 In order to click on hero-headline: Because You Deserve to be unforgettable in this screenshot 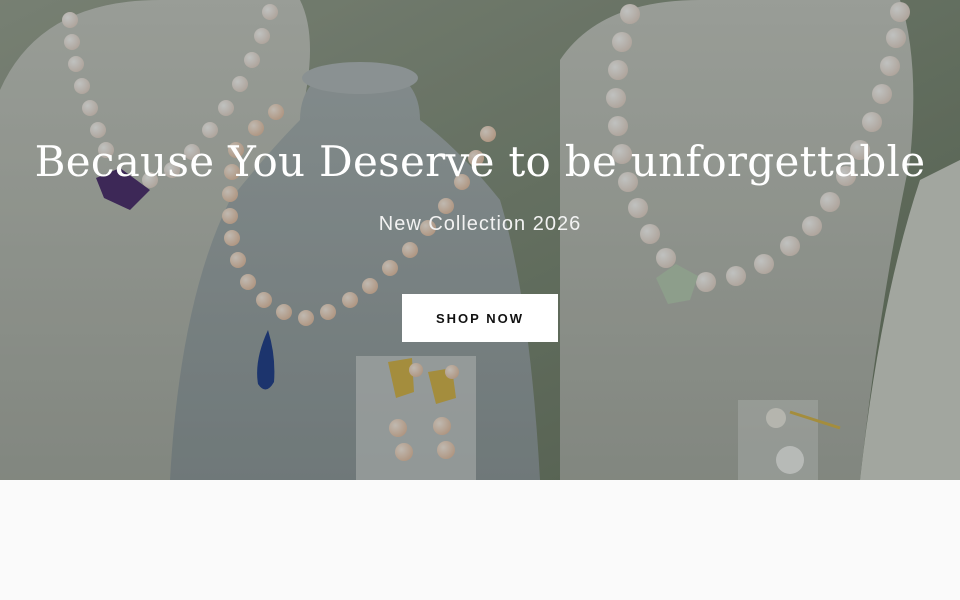, I will do `click(480, 161)`.